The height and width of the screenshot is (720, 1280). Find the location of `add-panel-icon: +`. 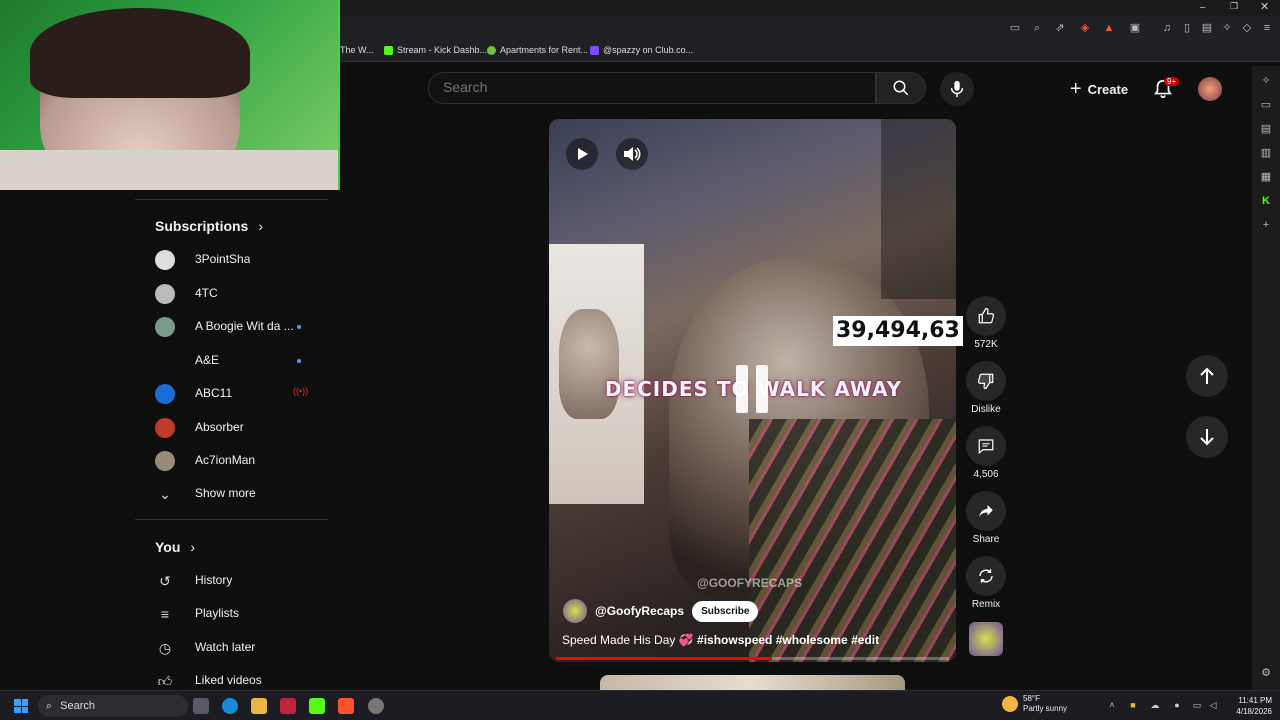

add-panel-icon: + is located at coordinates (1266, 225).